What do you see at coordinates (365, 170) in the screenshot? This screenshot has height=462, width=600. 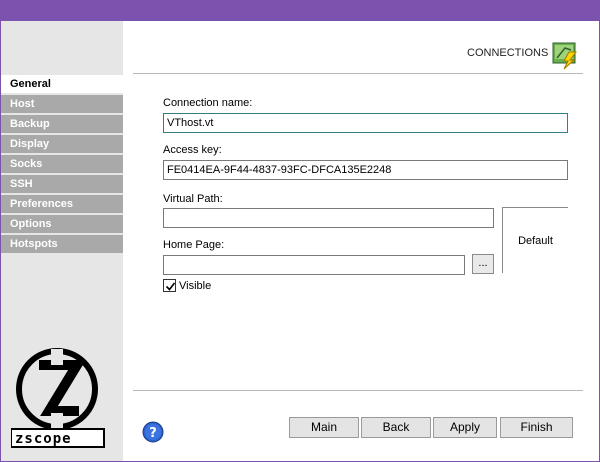 I see `access-key-field` at bounding box center [365, 170].